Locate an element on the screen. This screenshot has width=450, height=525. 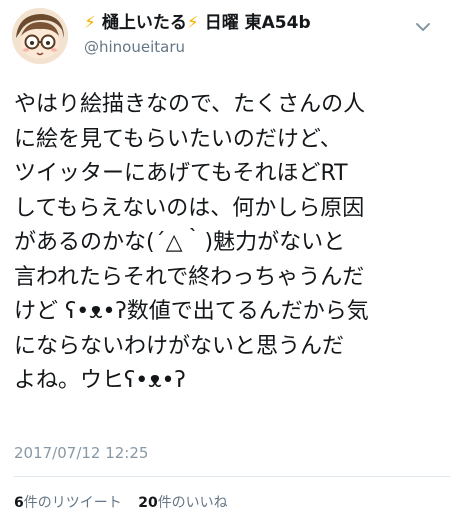
tweet-stats: 6件のリツイート 20件のいいね is located at coordinates (127, 503).